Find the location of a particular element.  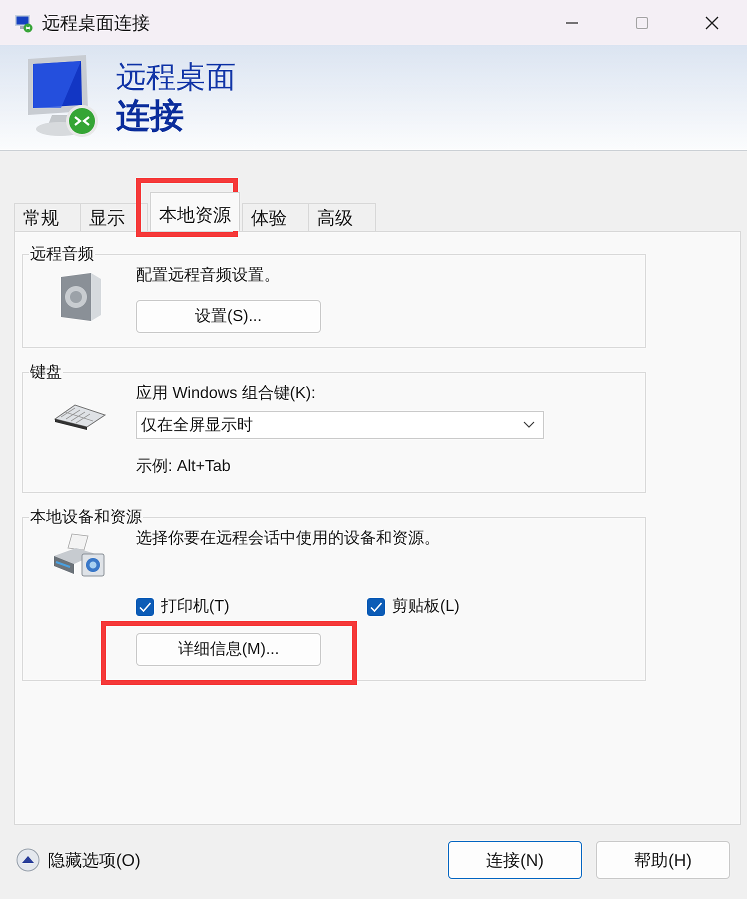

button: 连接(N) is located at coordinates (515, 860).